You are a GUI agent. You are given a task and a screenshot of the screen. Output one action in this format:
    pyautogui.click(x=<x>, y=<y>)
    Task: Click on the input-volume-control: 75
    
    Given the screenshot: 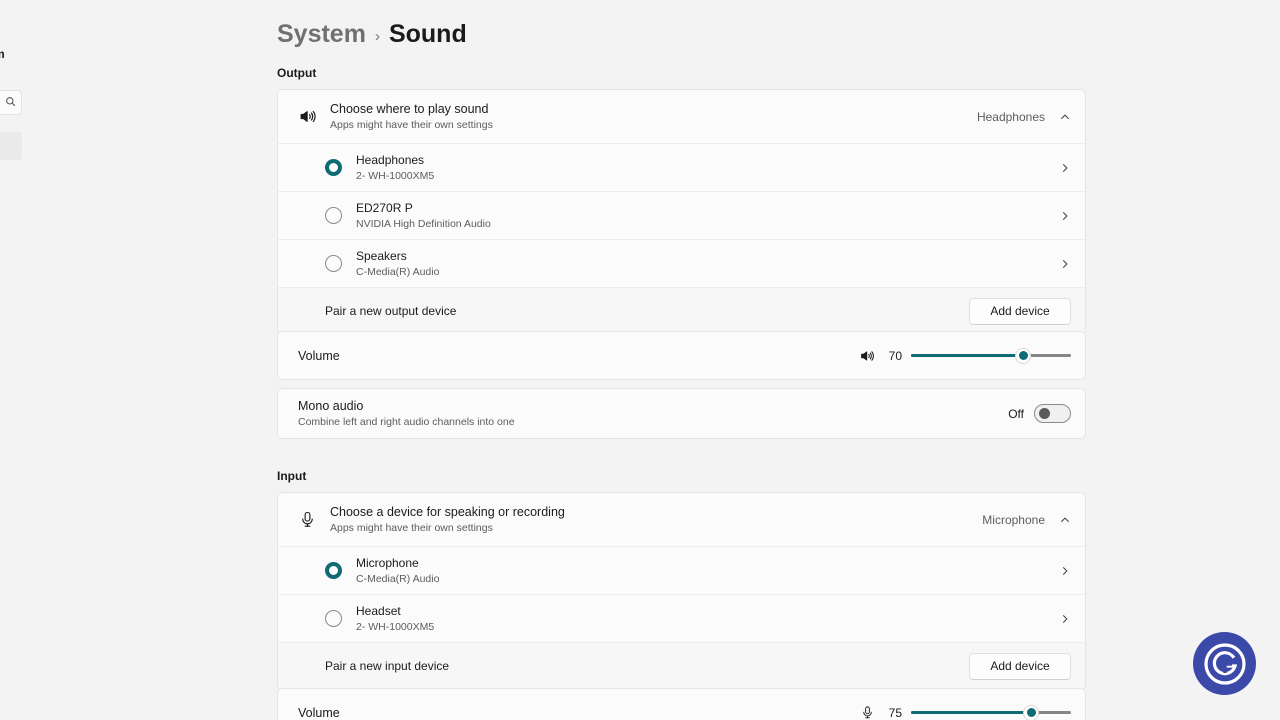 What is the action you would take?
    pyautogui.click(x=965, y=712)
    